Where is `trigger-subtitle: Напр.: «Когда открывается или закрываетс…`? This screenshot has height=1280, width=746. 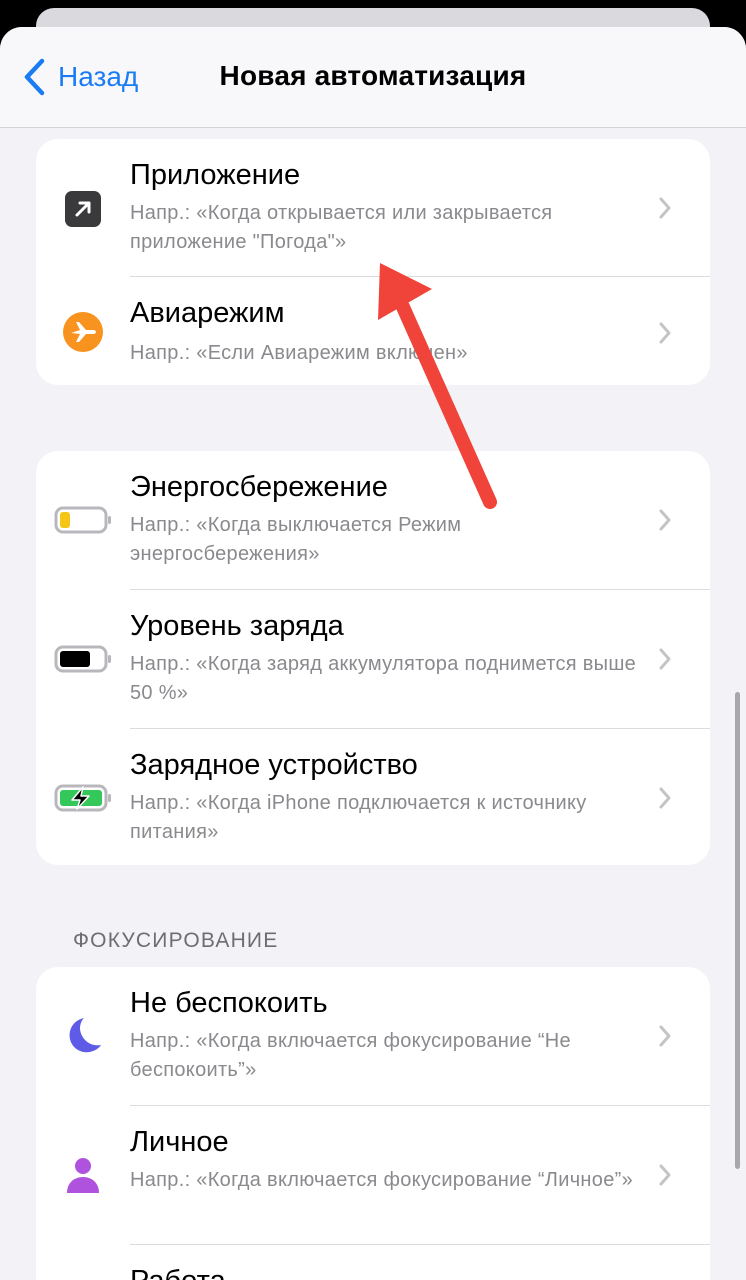 trigger-subtitle: Напр.: «Когда открывается или закрываетс… is located at coordinates (341, 227).